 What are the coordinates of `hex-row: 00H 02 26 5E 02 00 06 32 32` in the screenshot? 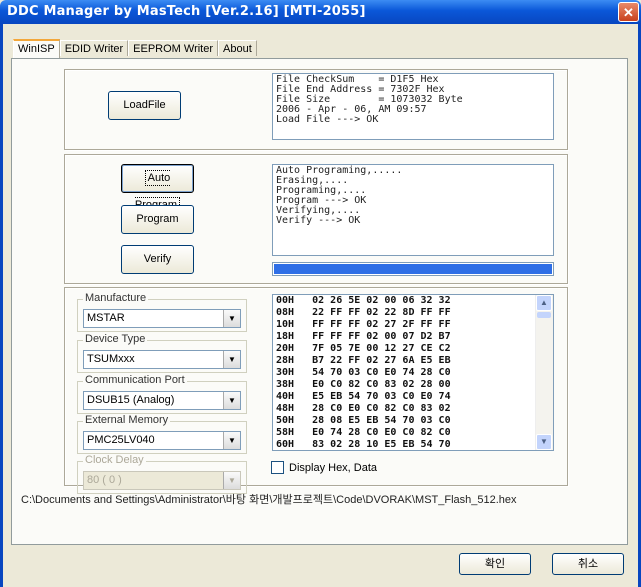 It's located at (363, 300).